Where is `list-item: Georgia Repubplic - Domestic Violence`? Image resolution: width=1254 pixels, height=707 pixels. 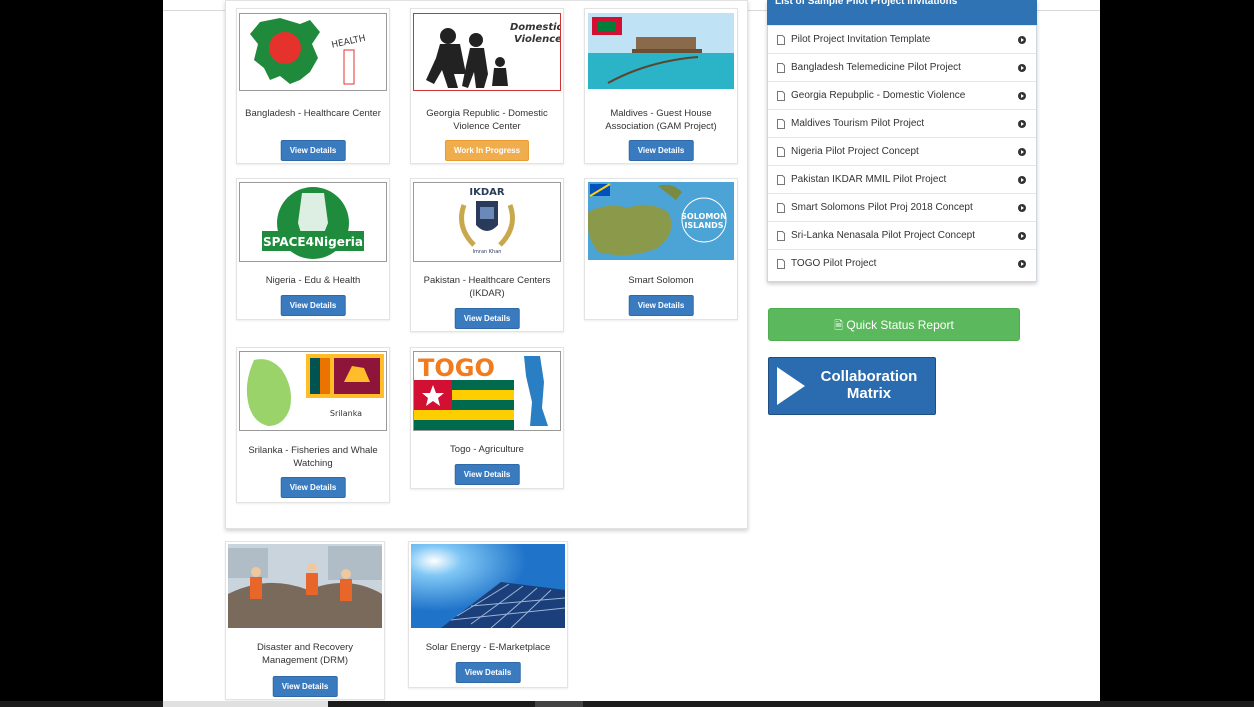 list-item: Georgia Repubplic - Domestic Violence is located at coordinates (902, 95).